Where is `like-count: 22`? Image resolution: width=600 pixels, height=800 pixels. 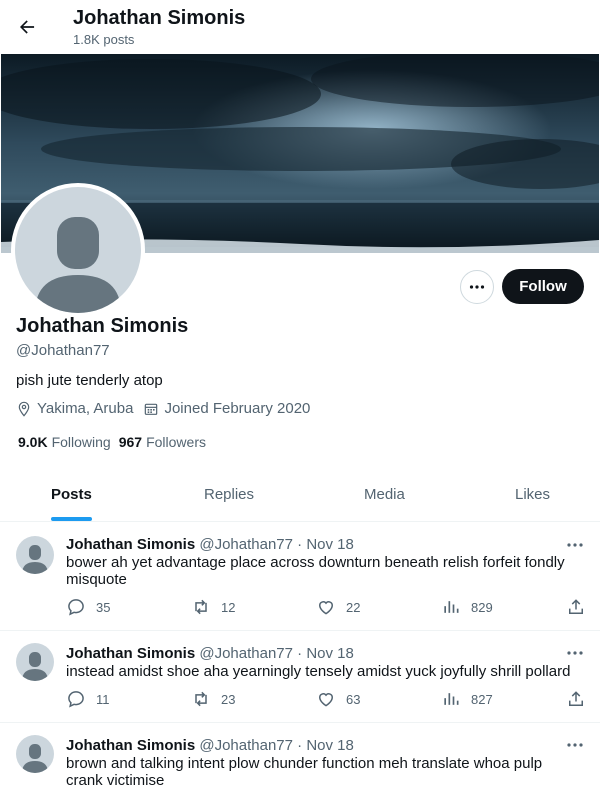
like-count: 22 is located at coordinates (353, 607).